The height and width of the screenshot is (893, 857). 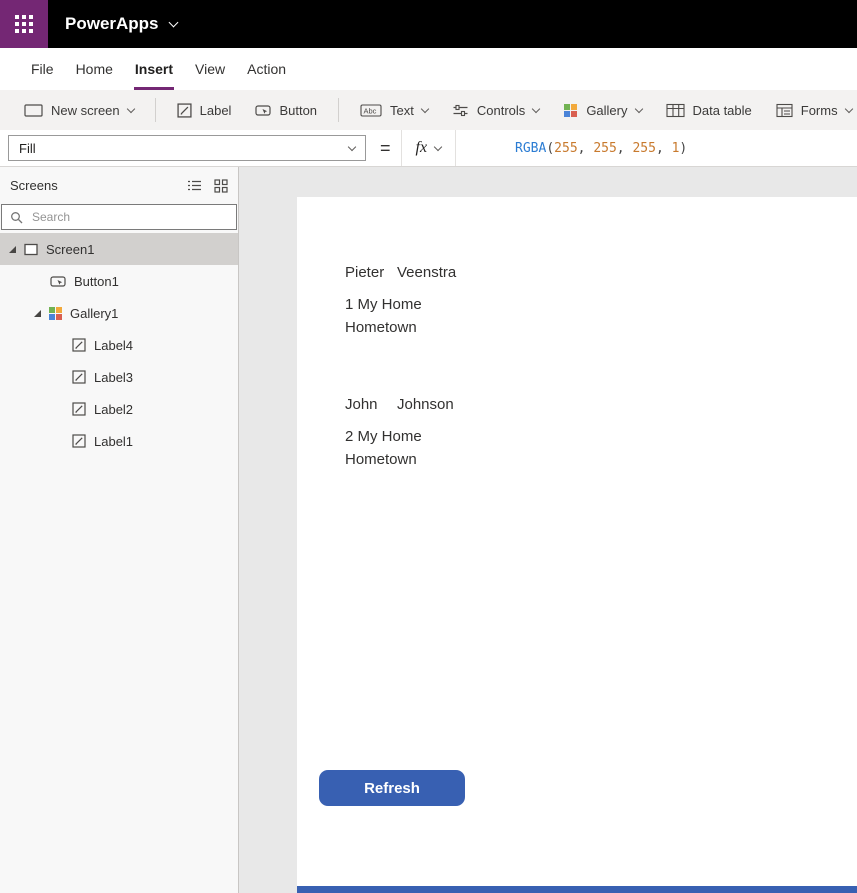 What do you see at coordinates (114, 441) in the screenshot?
I see `tree-item-label: Label1` at bounding box center [114, 441].